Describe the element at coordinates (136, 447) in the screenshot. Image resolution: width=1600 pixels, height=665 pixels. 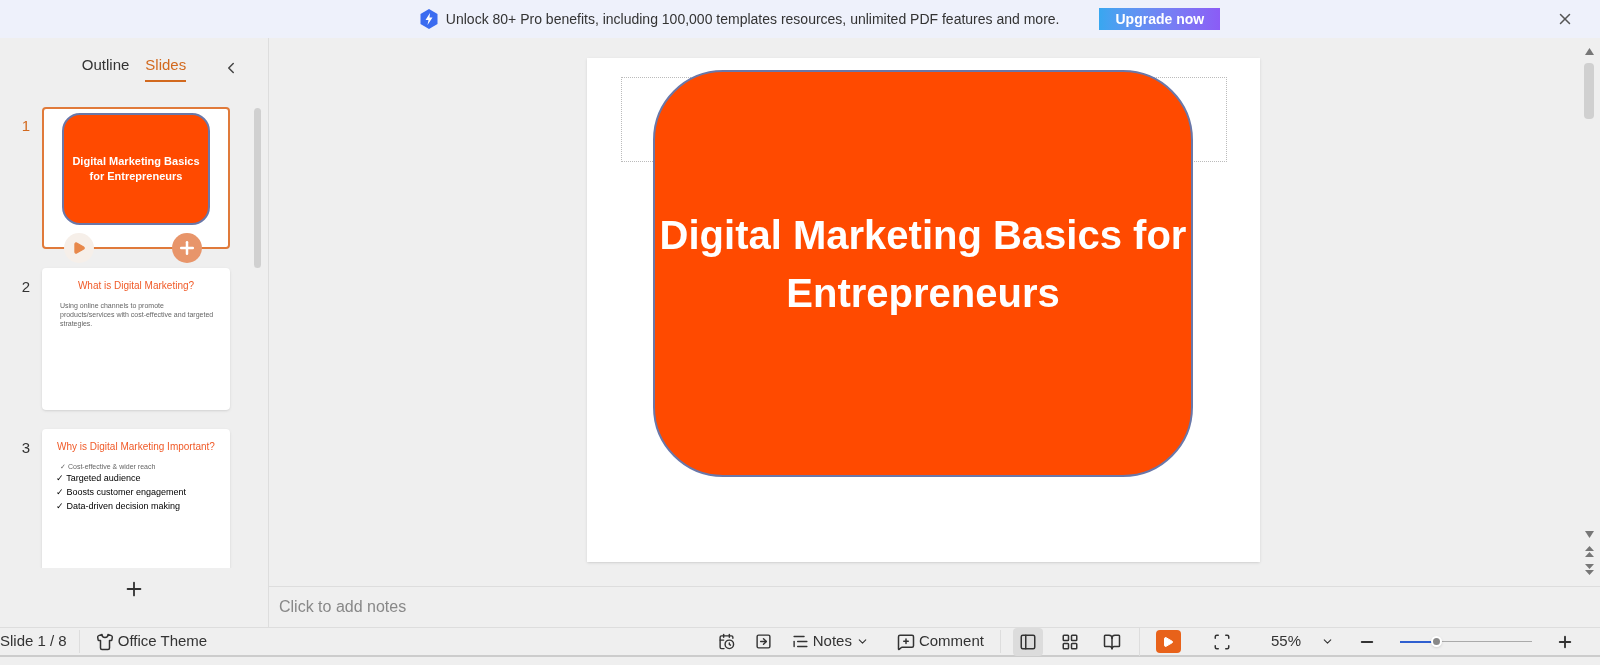
I see `thumbnail-title: Why is Digital Marketing Important?` at that location.